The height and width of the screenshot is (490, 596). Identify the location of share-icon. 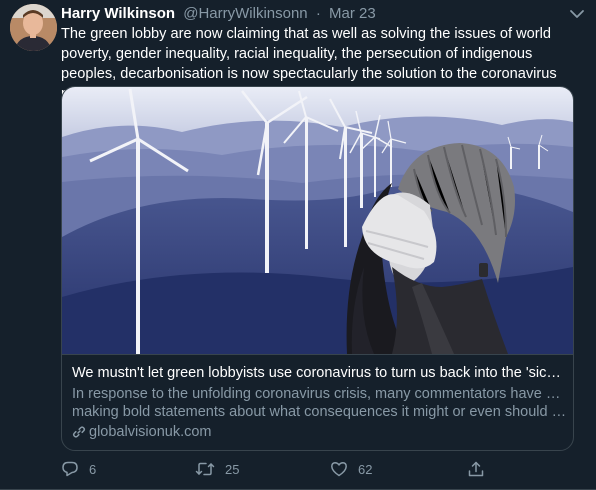
(476, 469).